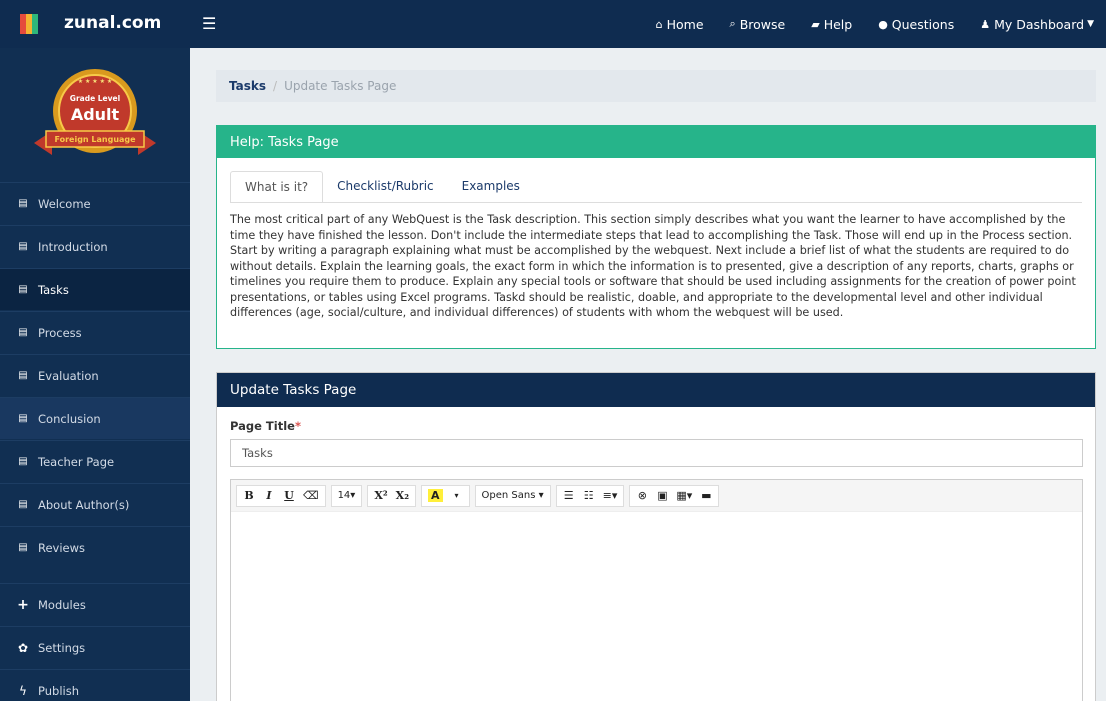 The image size is (1106, 701). Describe the element at coordinates (269, 496) in the screenshot. I see `italic-button: I` at that location.